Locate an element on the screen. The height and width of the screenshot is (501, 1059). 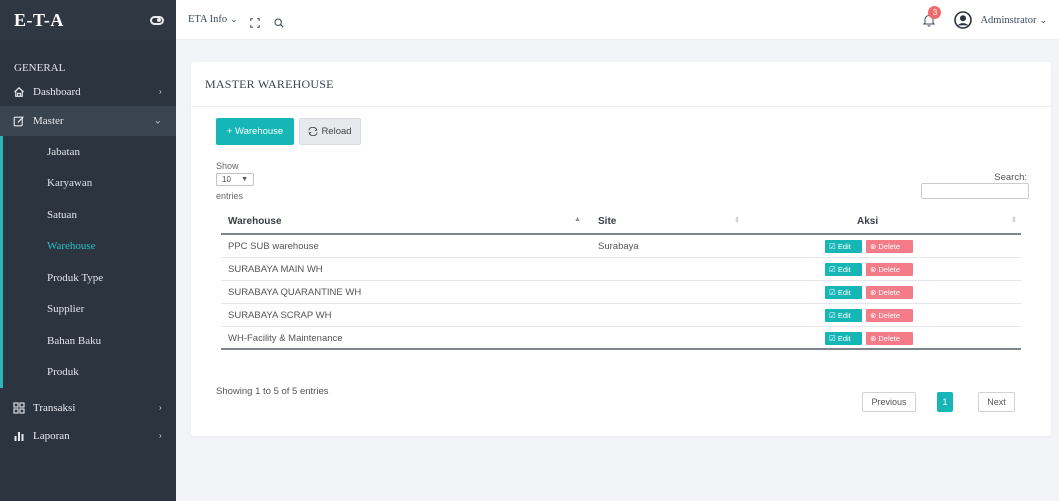
edit-icon is located at coordinates (19, 121).